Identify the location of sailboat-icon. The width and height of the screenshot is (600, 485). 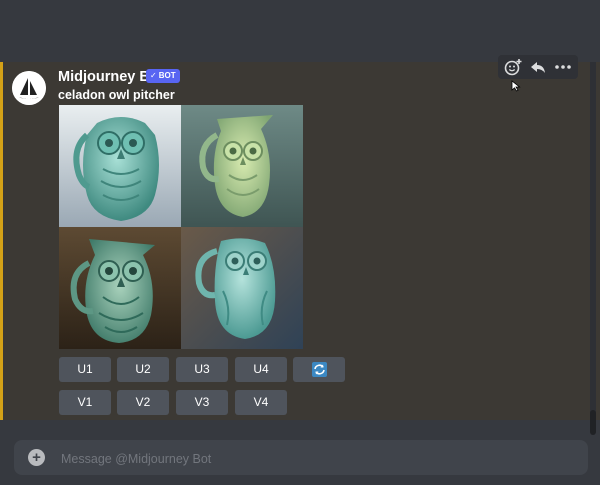
(29, 88).